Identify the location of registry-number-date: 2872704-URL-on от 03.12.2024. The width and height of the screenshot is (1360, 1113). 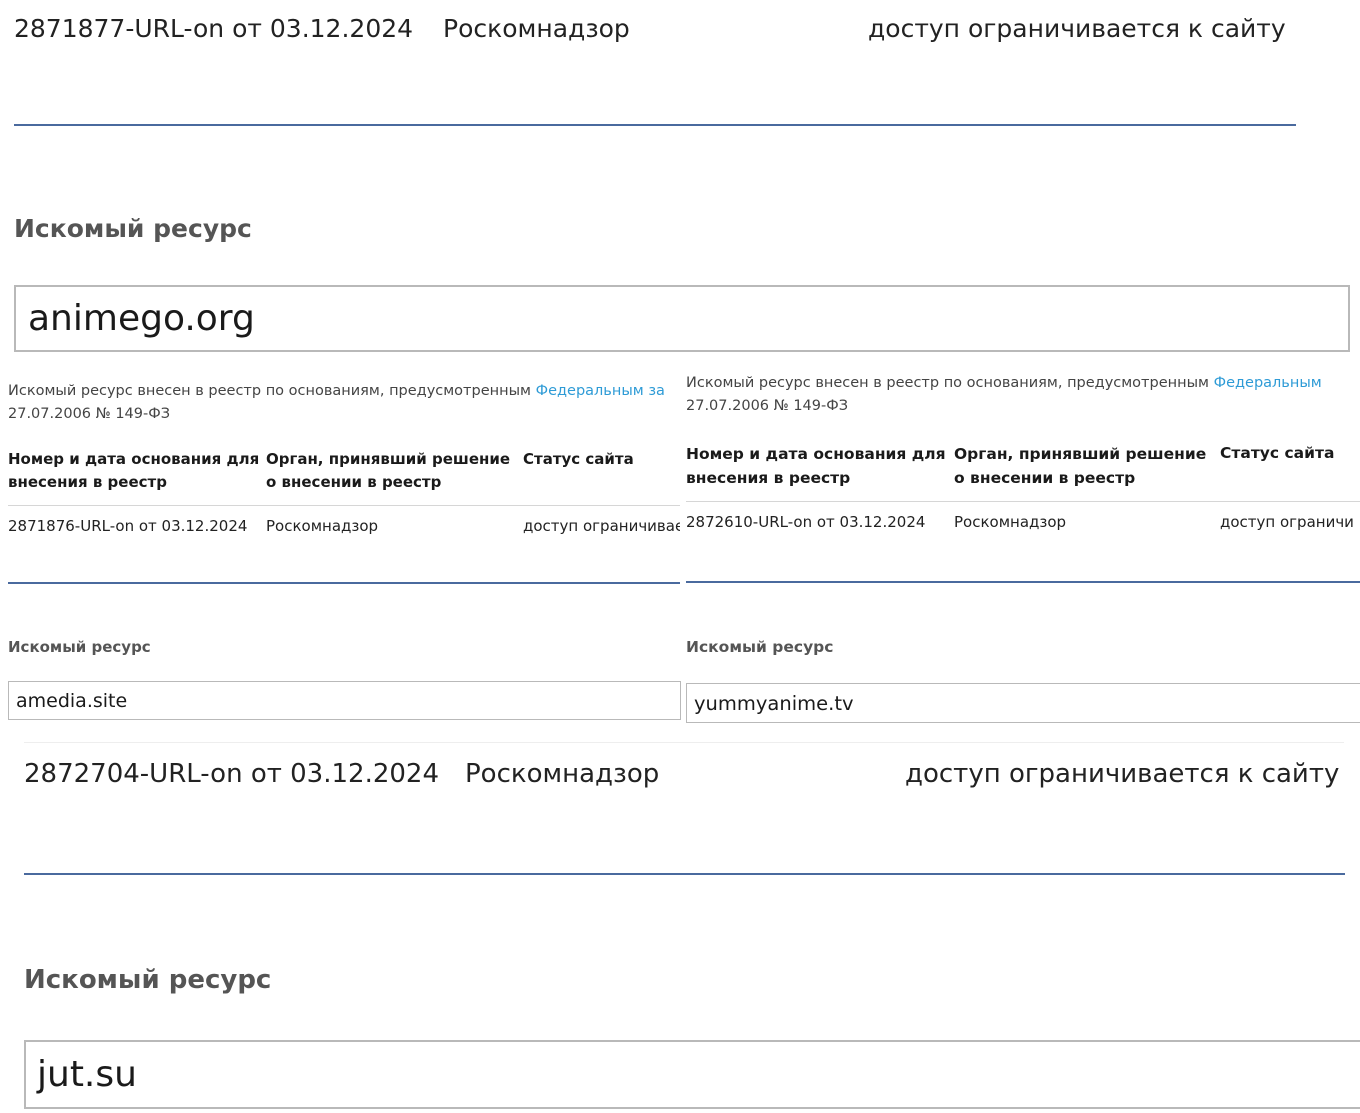
(231, 774).